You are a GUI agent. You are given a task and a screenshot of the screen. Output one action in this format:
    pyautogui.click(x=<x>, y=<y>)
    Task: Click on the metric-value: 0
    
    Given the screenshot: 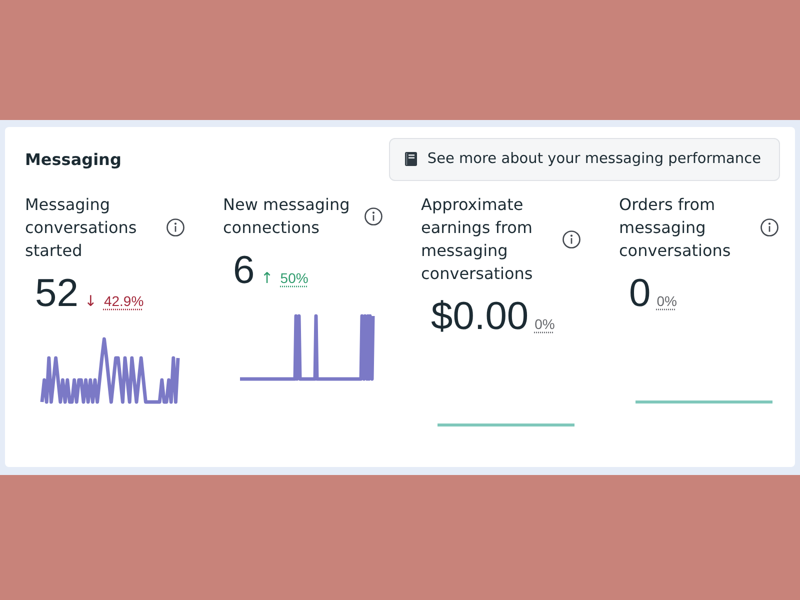 What is the action you would take?
    pyautogui.click(x=640, y=294)
    